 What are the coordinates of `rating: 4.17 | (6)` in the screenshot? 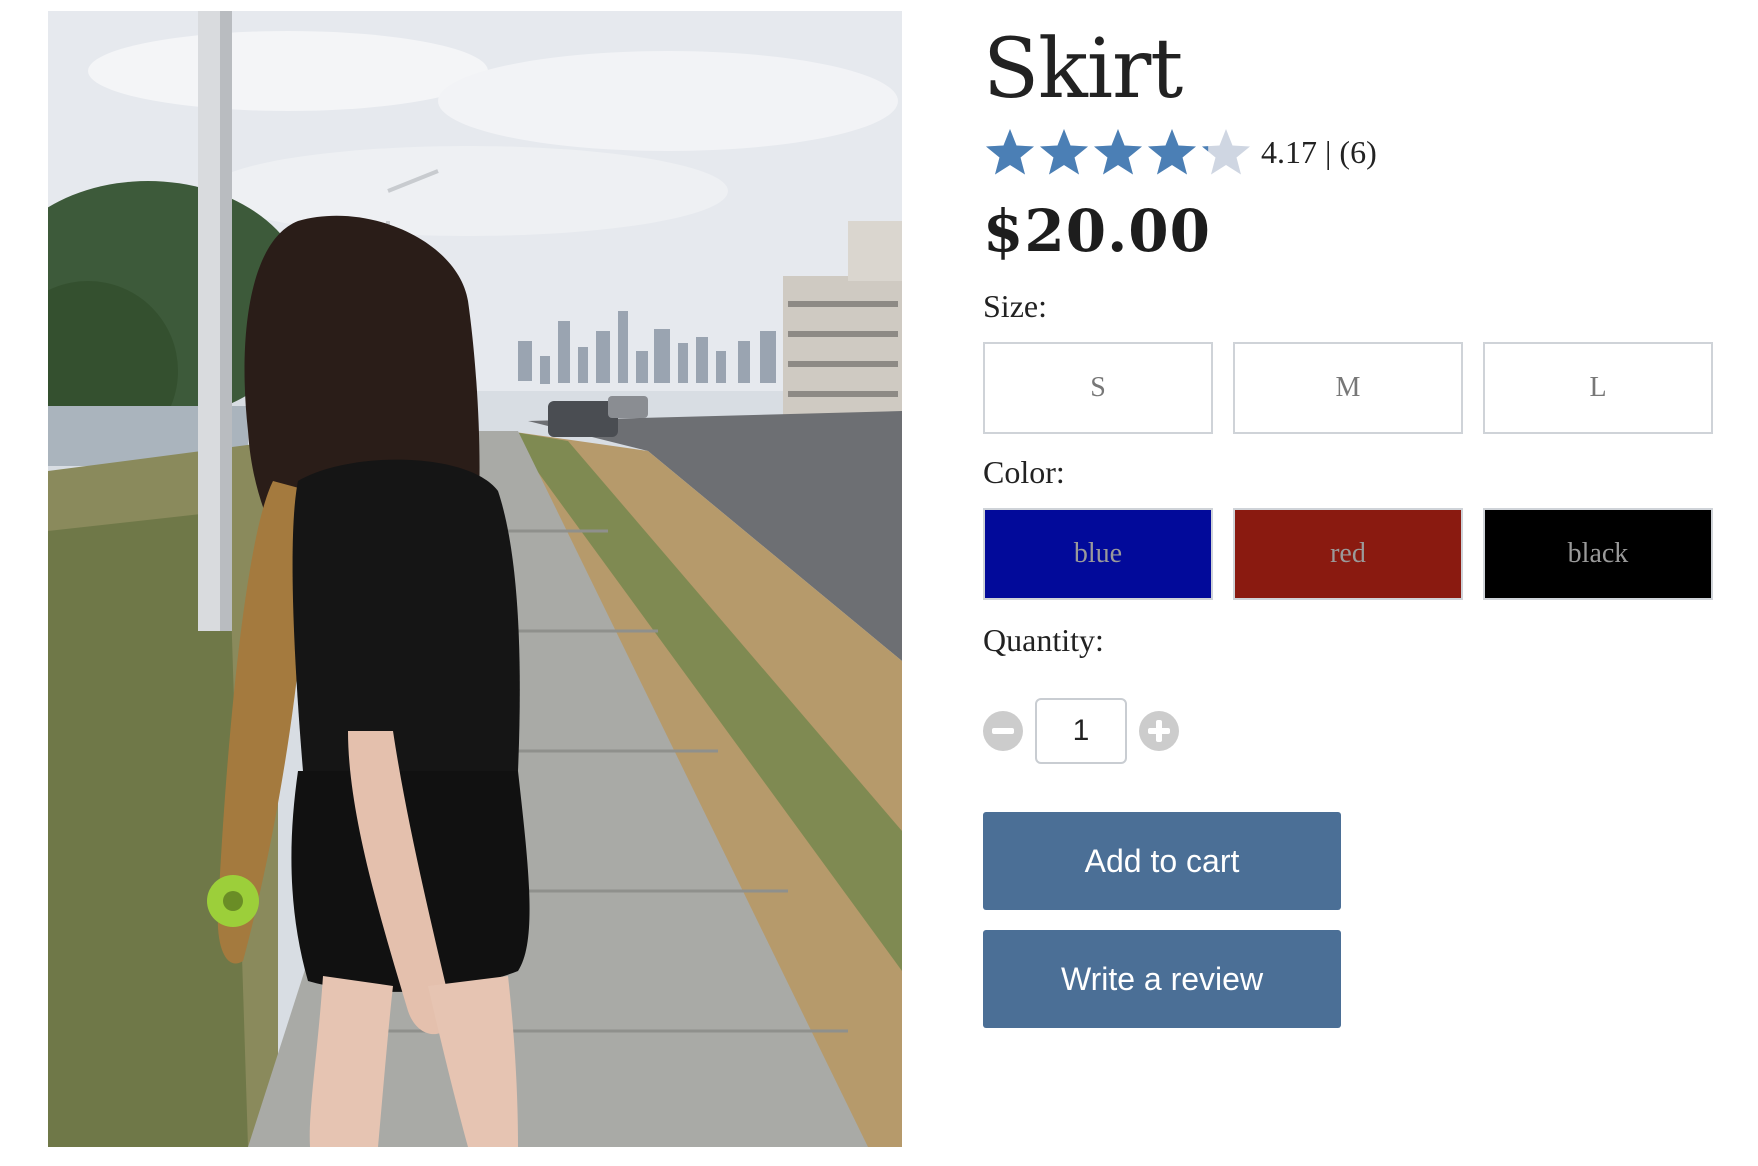 It's located at (1353, 152).